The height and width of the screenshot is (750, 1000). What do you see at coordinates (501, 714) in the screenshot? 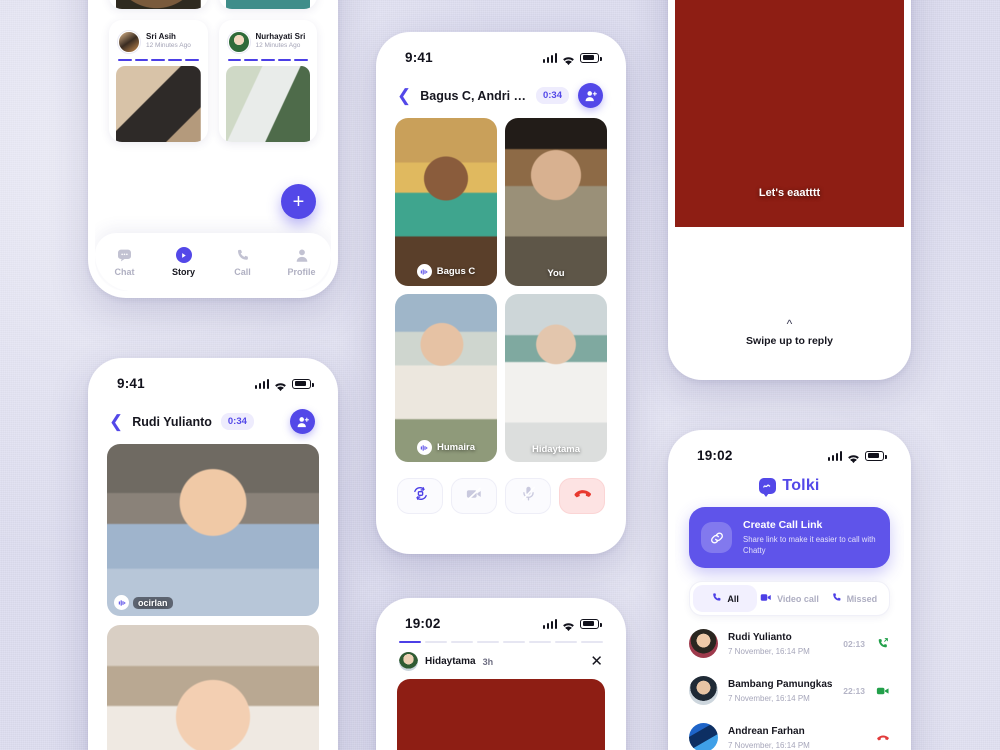
I see `story-media` at bounding box center [501, 714].